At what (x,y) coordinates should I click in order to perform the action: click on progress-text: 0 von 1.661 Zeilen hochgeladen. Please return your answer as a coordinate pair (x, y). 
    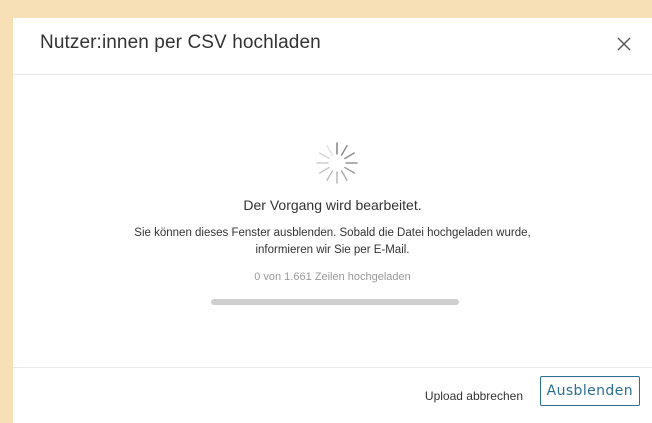
    Looking at the image, I should click on (332, 277).